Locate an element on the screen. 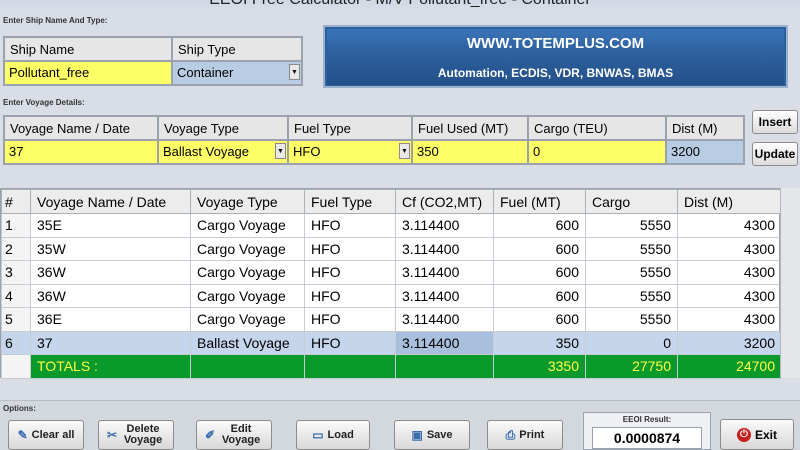 This screenshot has width=800, height=450. load-button: ▭ Load is located at coordinates (333, 435).